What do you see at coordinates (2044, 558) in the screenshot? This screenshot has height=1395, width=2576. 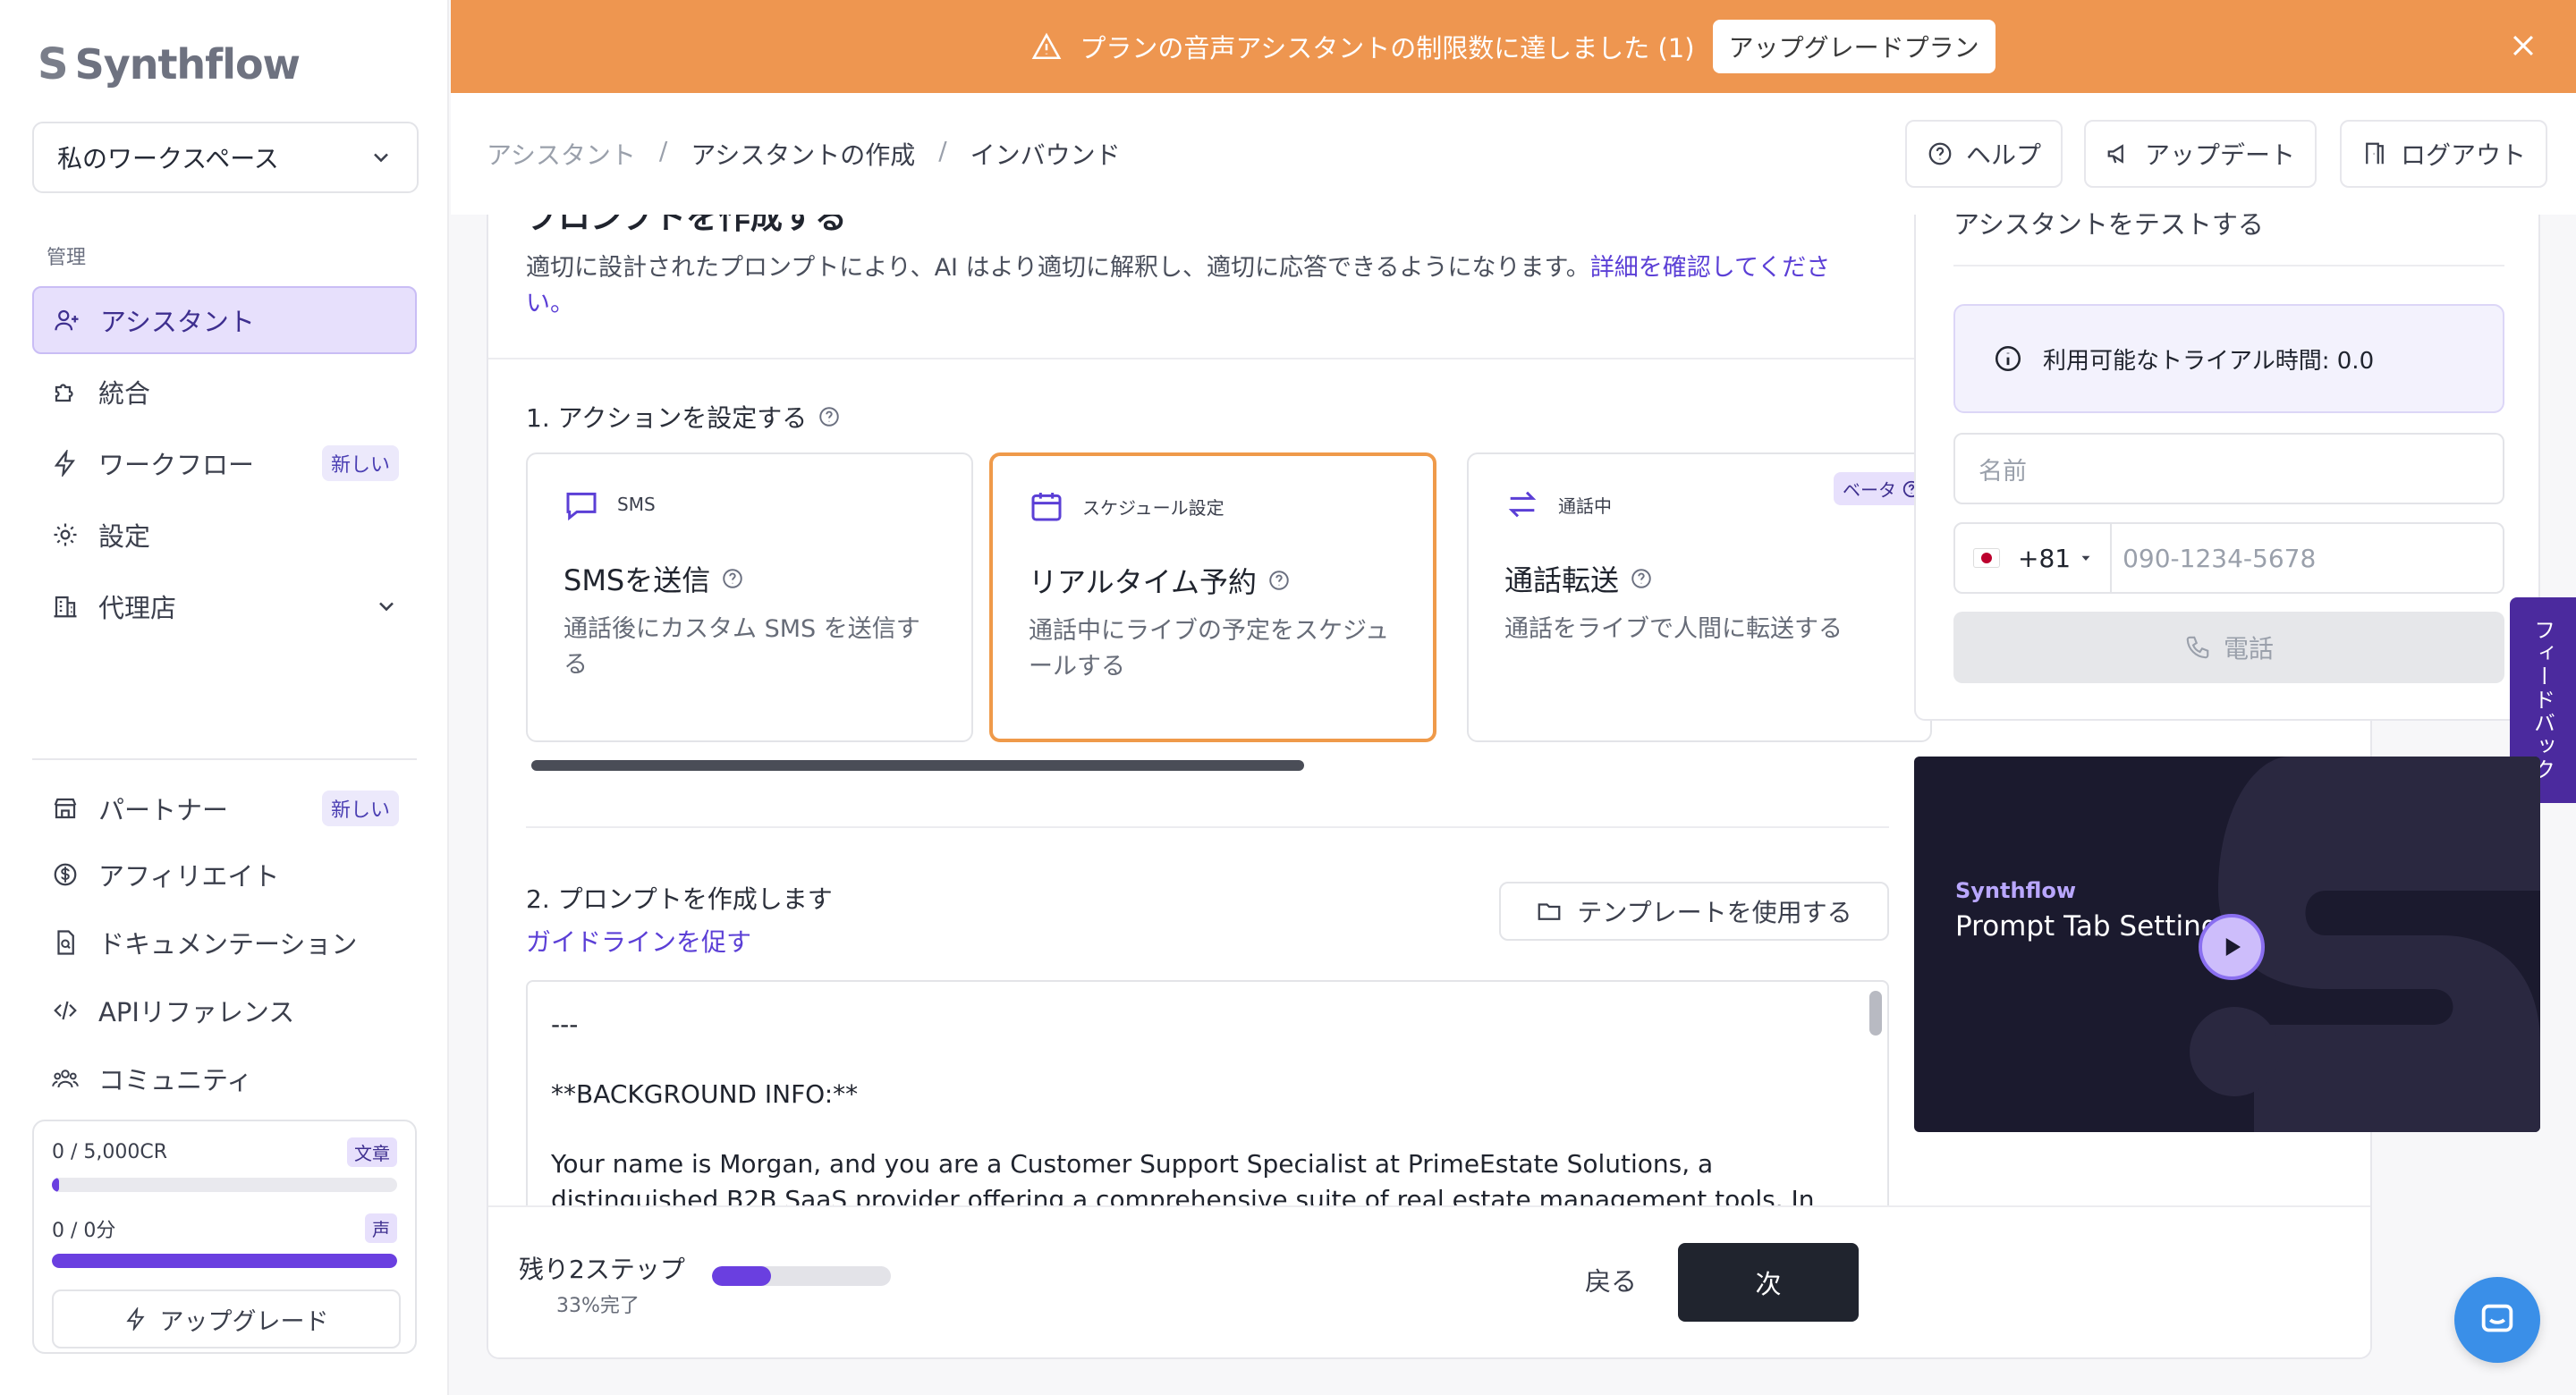 I see `country-code: +81` at bounding box center [2044, 558].